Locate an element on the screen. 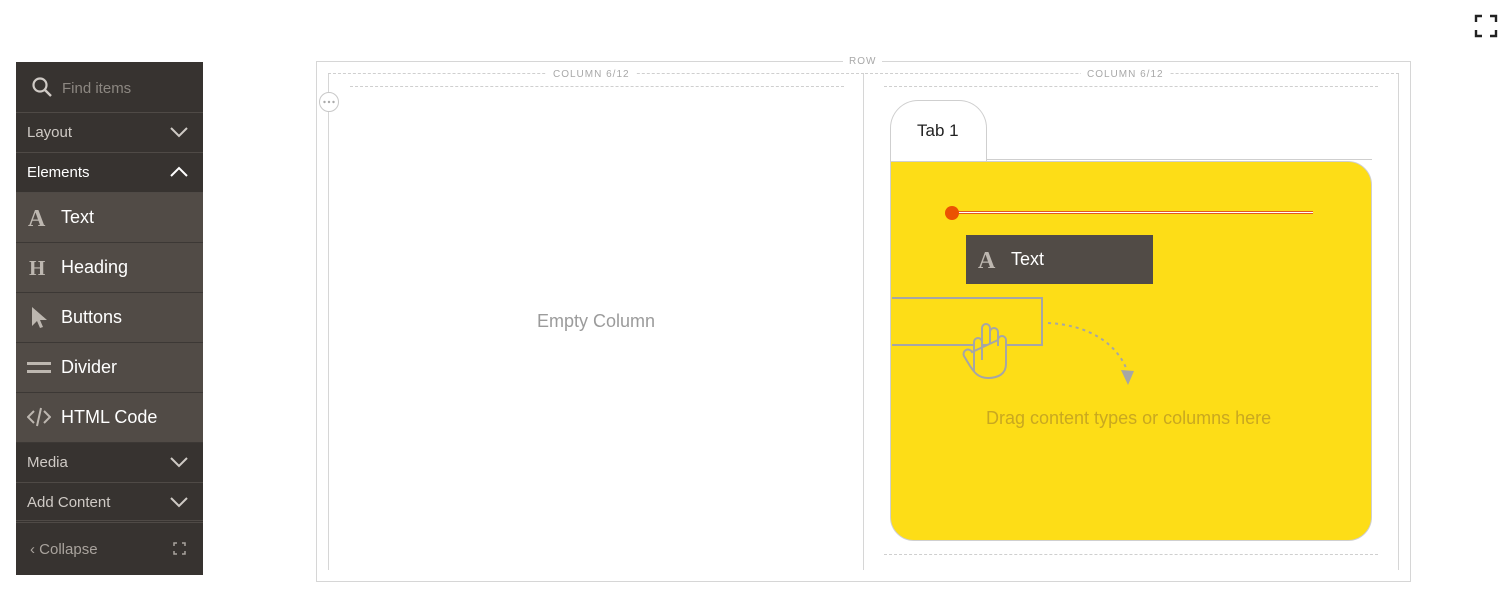  code-icon is located at coordinates (39, 417).